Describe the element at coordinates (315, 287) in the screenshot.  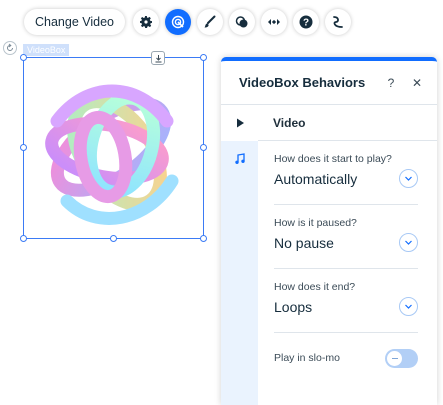
I see `field-label: How does it end?` at that location.